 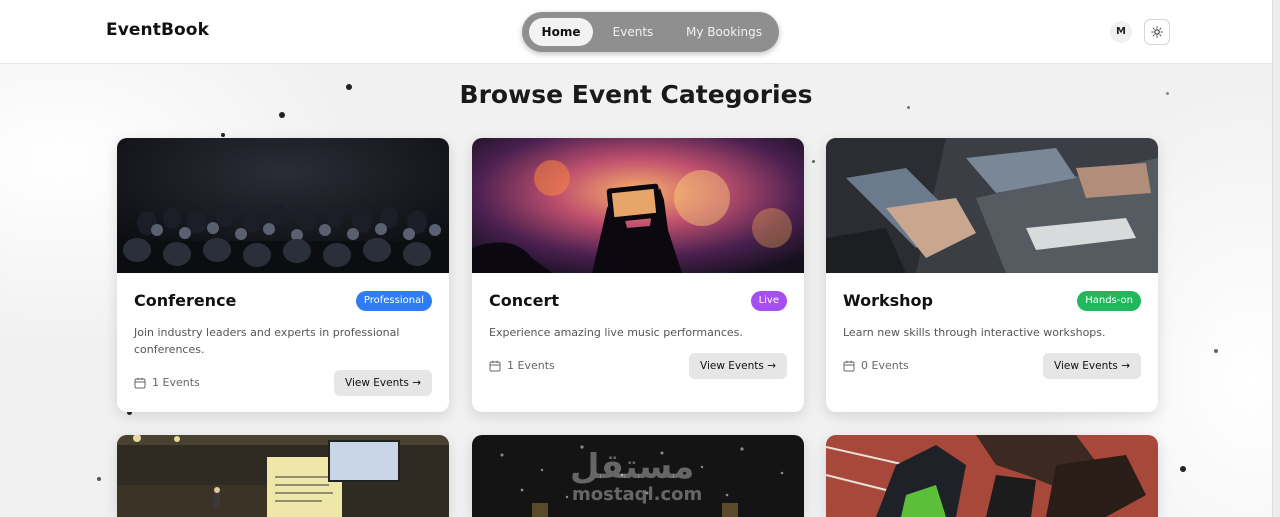 I want to click on event-count: 0 Events, so click(x=876, y=365).